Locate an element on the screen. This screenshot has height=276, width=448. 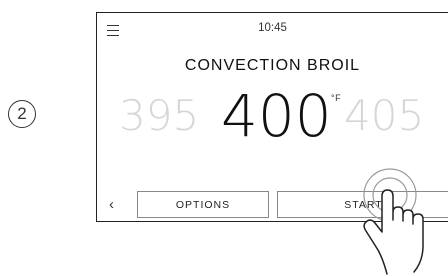
step-number-badge: 2 is located at coordinates (22, 114).